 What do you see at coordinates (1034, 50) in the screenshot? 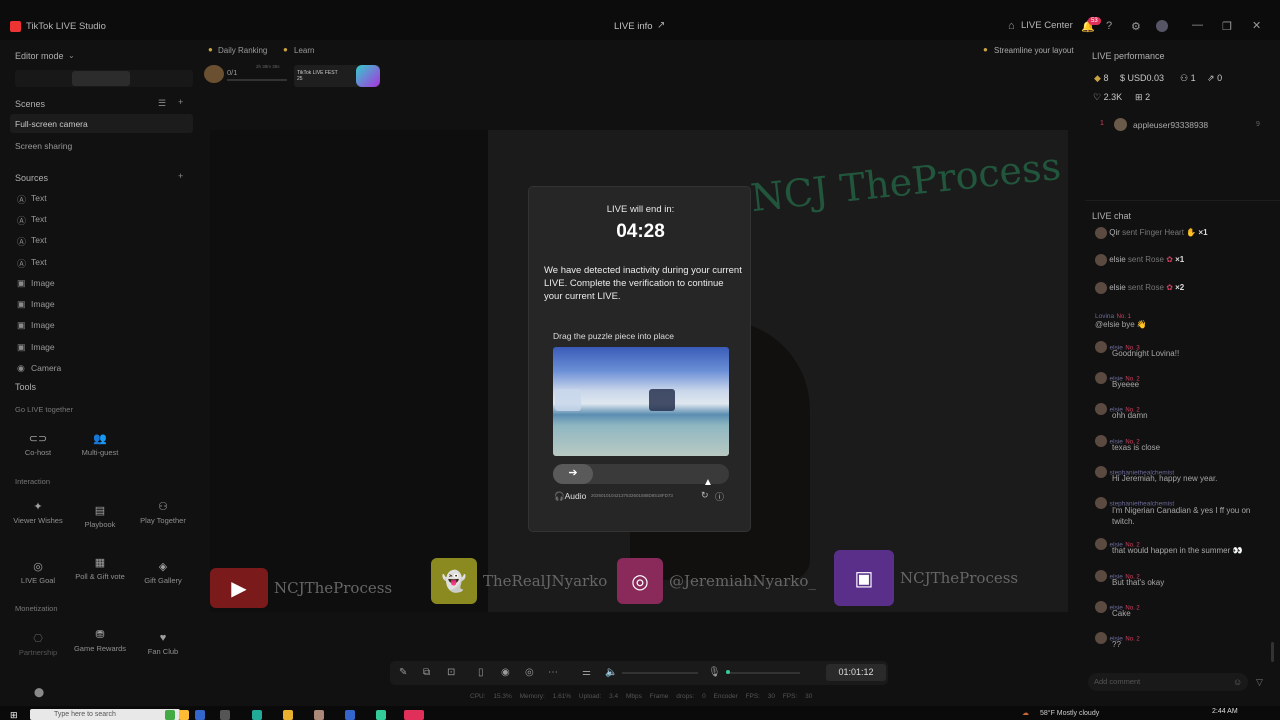
I see `streamline-link: Streamline your layout` at bounding box center [1034, 50].